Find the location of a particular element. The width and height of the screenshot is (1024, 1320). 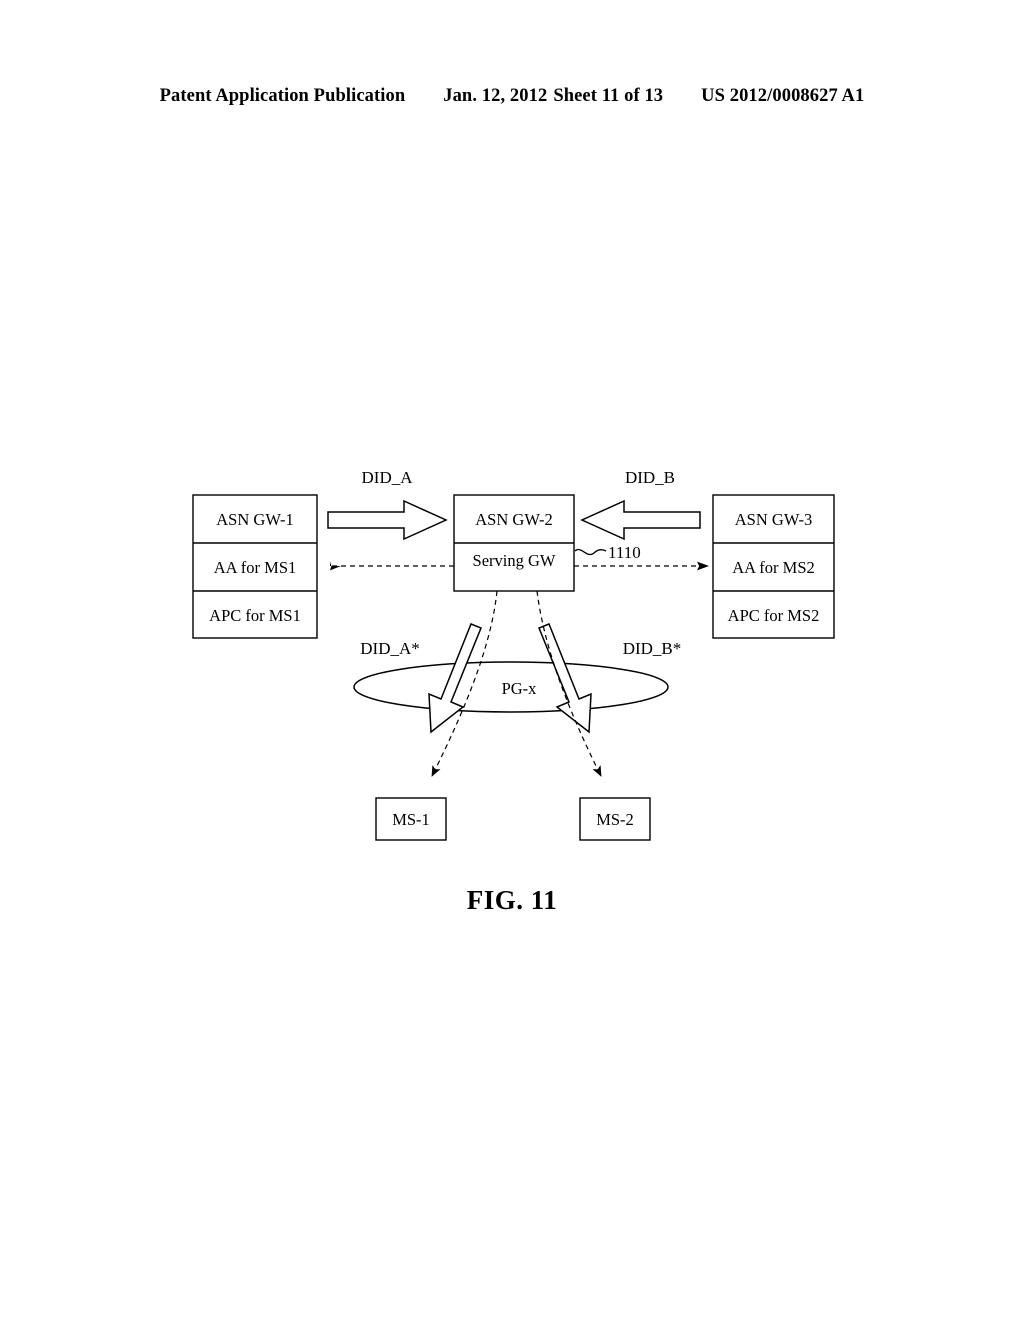

paging-group-label: PG-x is located at coordinates (520, 688).